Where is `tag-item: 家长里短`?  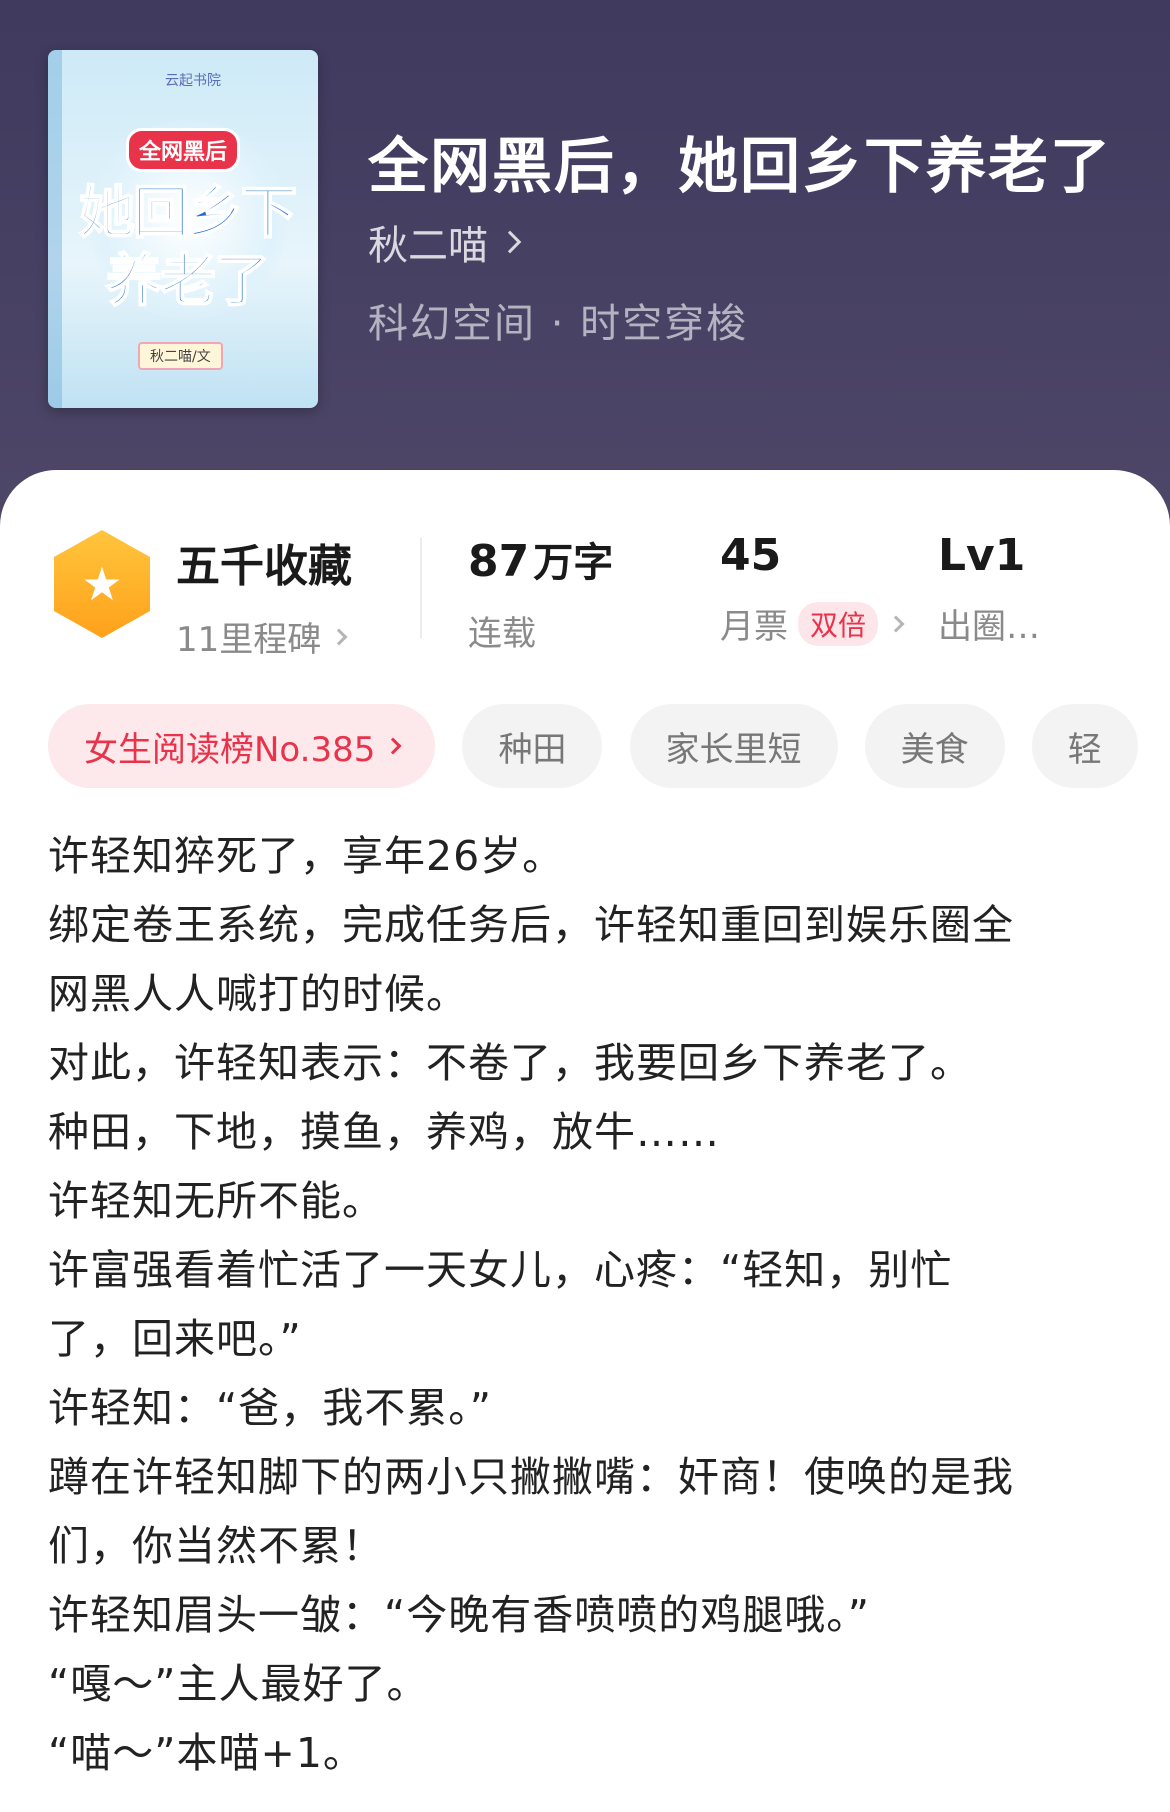 tag-item: 家长里短 is located at coordinates (733, 746).